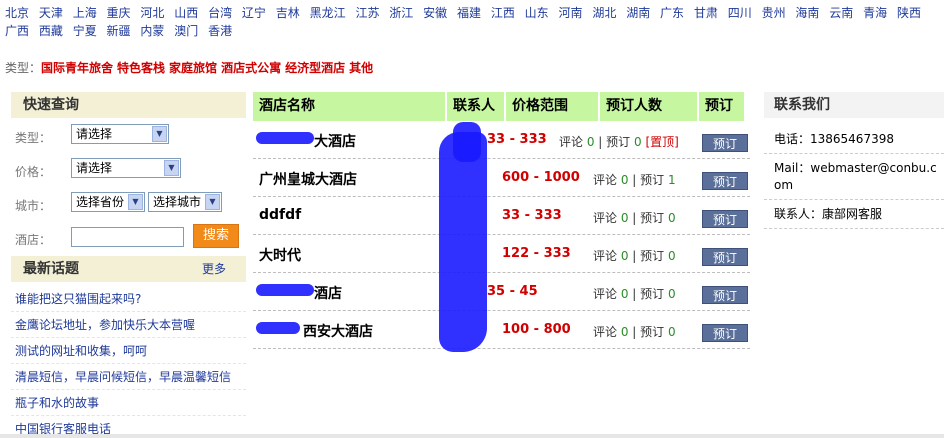  Describe the element at coordinates (435, 13) in the screenshot. I see `province-link: 安徽` at that location.